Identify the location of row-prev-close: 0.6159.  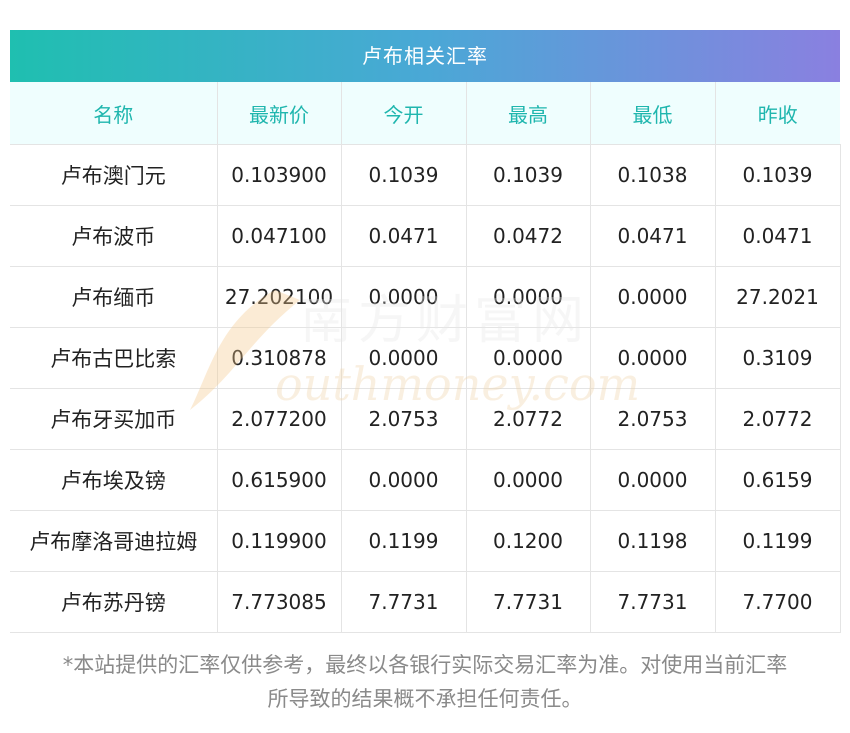
(778, 480).